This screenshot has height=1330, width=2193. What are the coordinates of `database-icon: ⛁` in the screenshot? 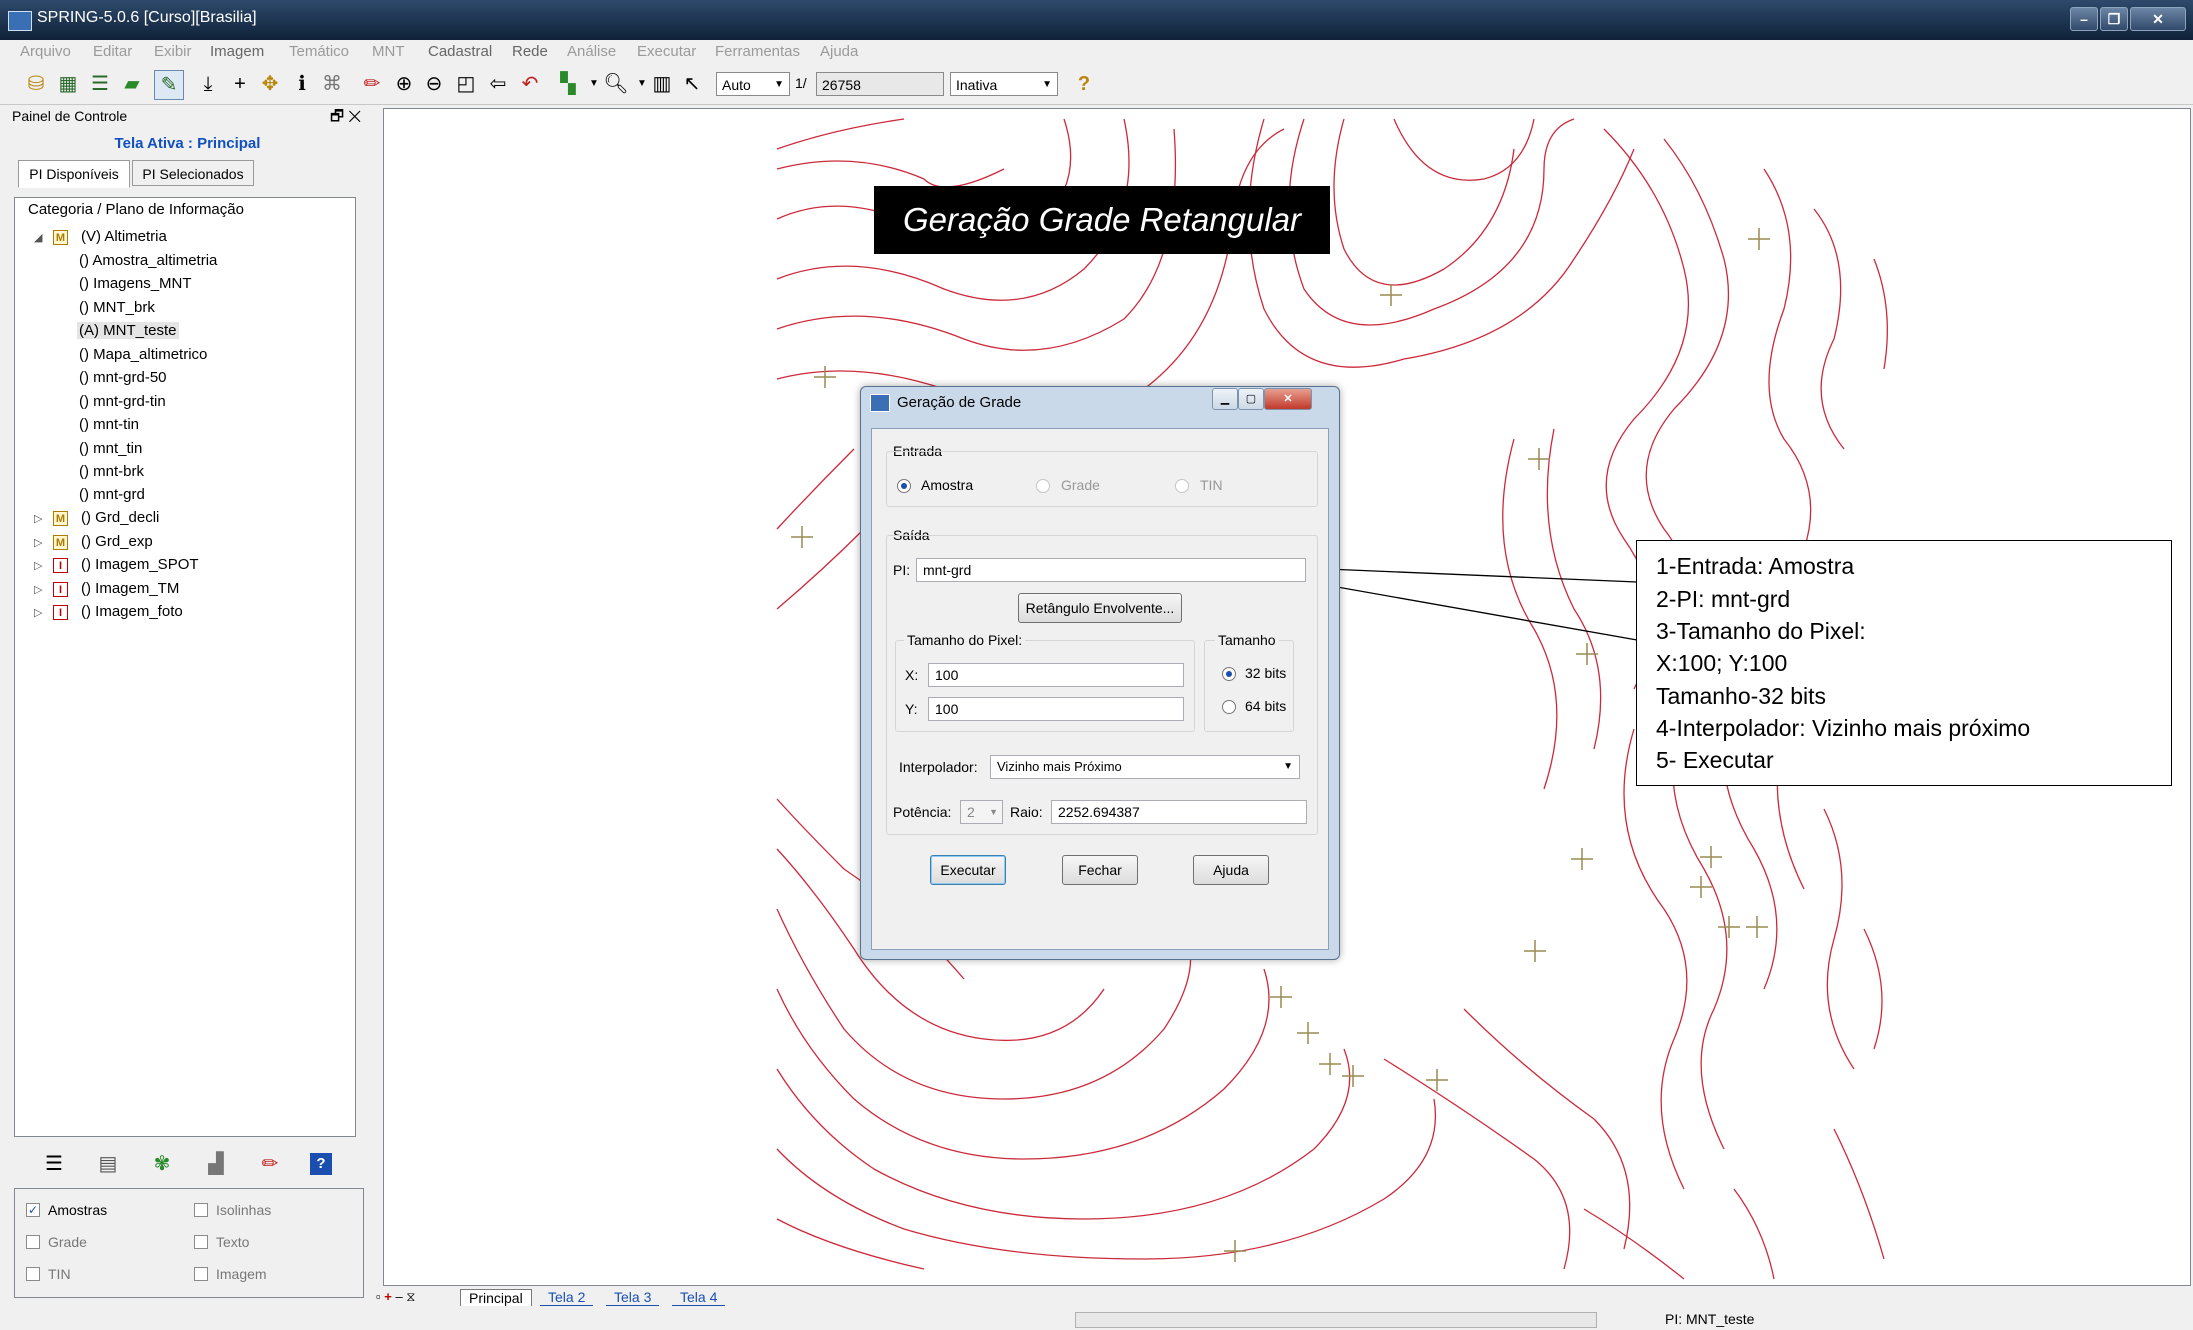 It's located at (36, 84).